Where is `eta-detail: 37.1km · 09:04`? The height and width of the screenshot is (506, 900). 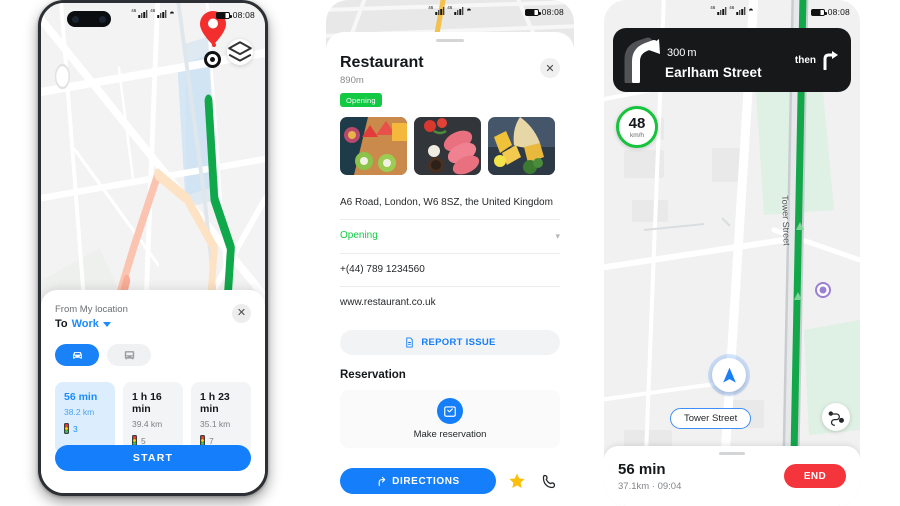 eta-detail: 37.1km · 09:04 is located at coordinates (650, 486).